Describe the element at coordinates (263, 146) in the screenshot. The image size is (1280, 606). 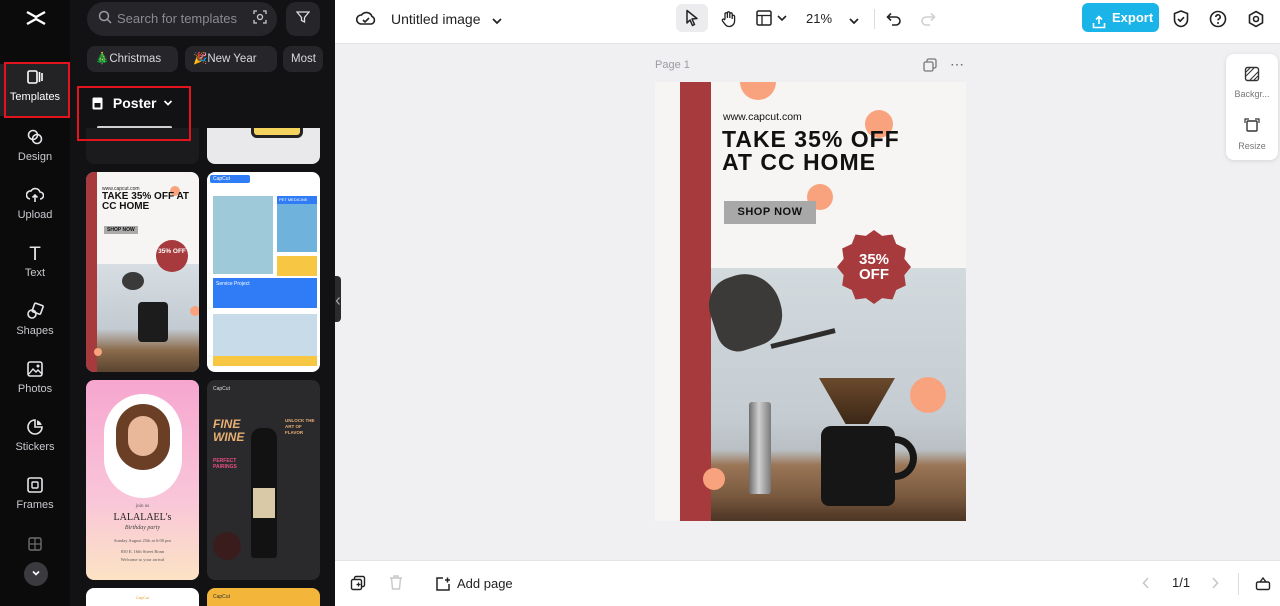
I see `template-card-partial` at that location.